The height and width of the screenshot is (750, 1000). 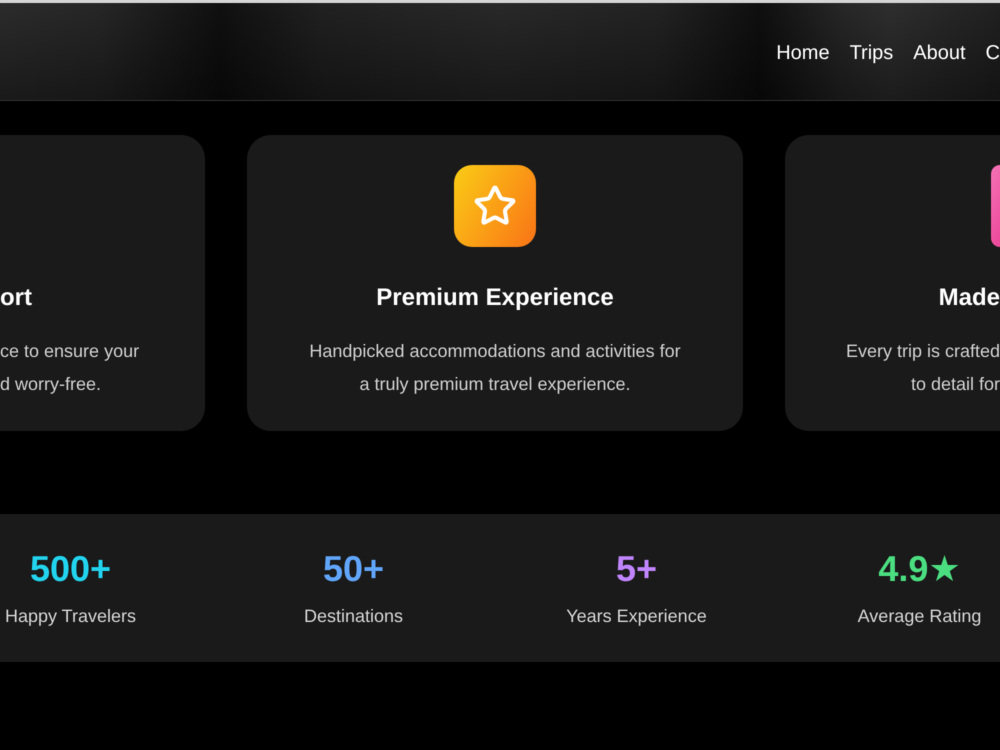 I want to click on stat-value: 500+, so click(x=71, y=569).